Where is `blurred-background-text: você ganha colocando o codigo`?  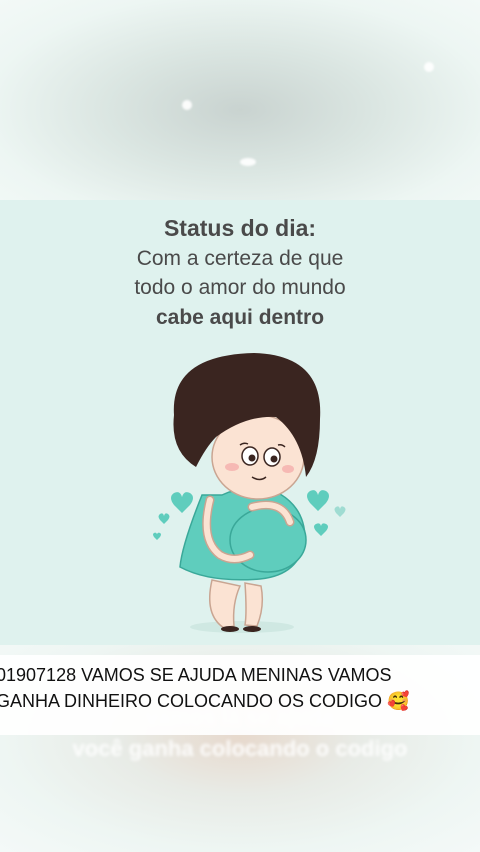
blurred-background-text: você ganha colocando o codigo is located at coordinates (240, 748).